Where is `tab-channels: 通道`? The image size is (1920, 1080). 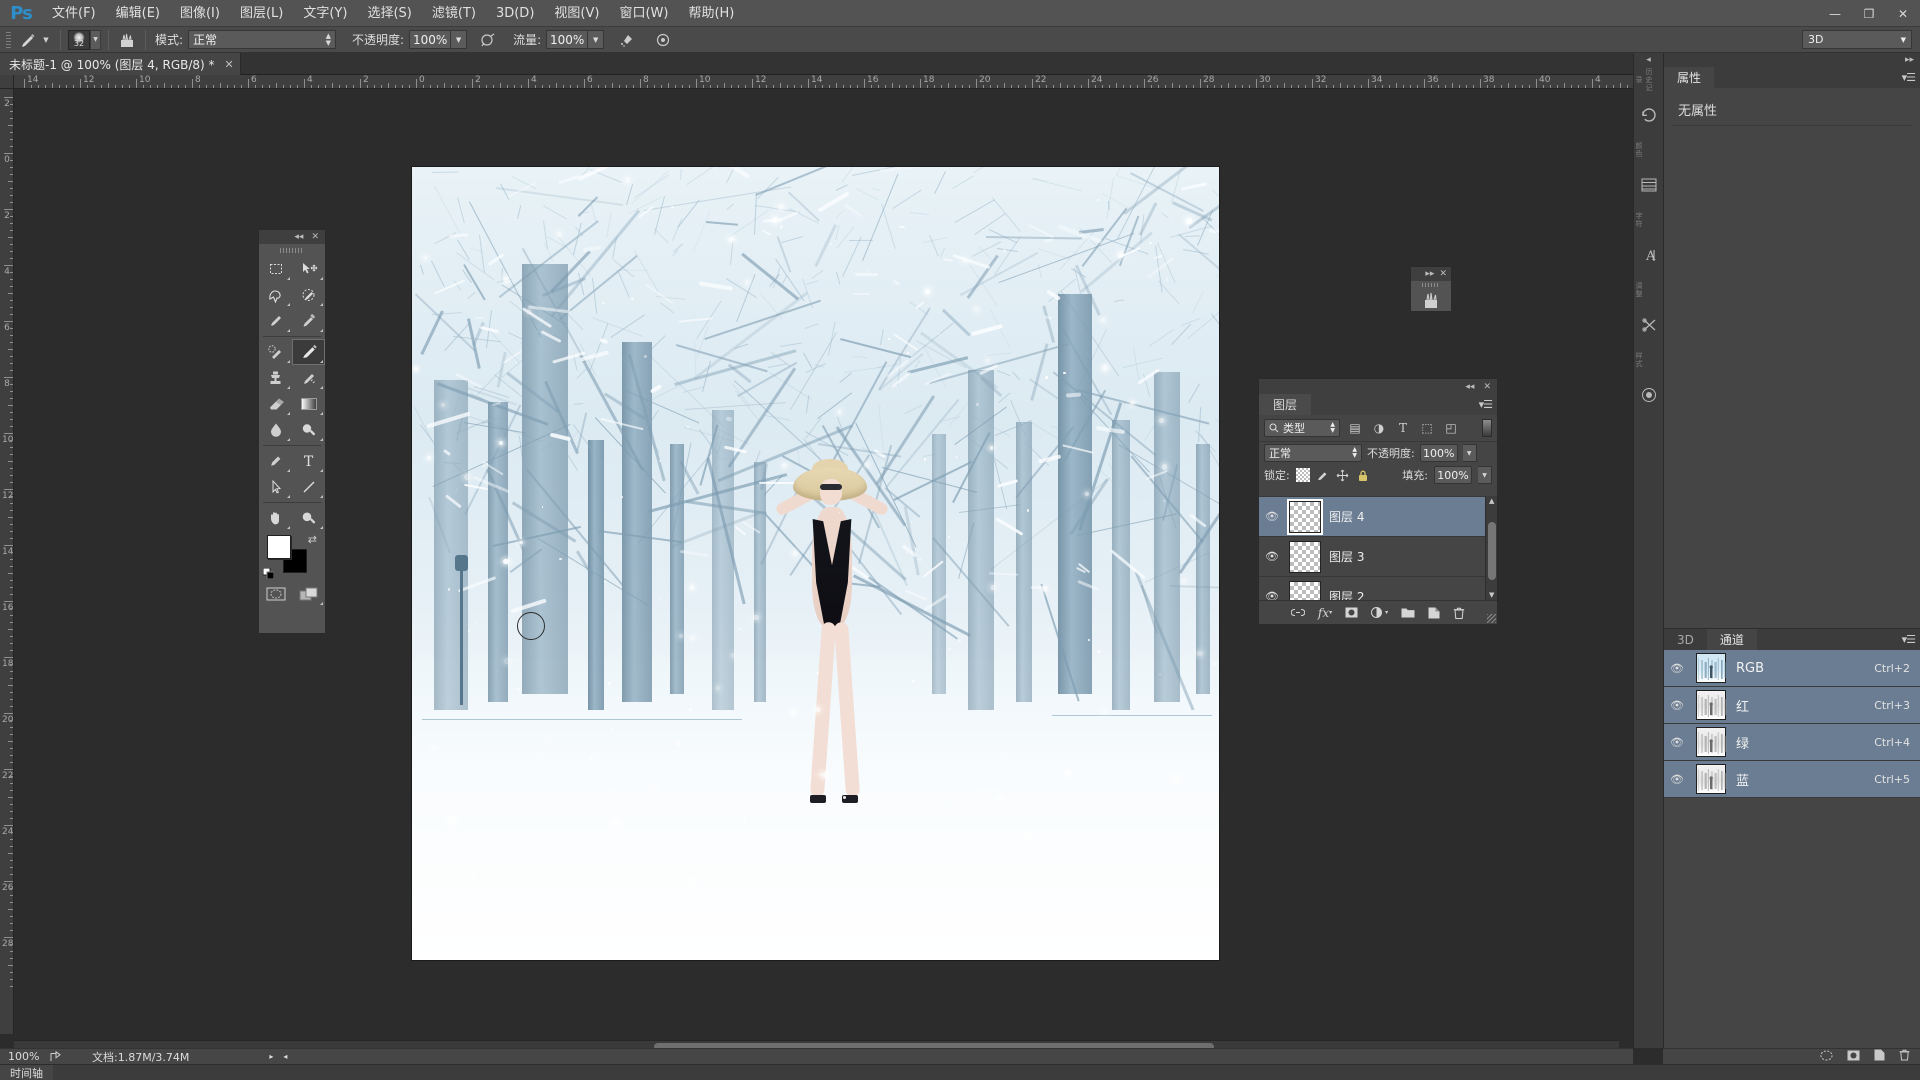
tab-channels: 通道 is located at coordinates (1731, 639).